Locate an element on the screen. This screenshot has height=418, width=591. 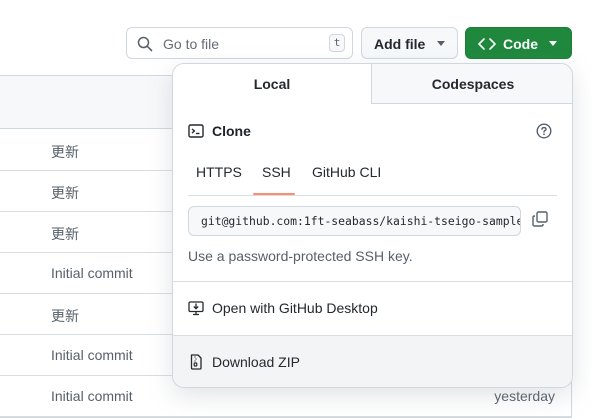
tab-local: Local is located at coordinates (272, 84).